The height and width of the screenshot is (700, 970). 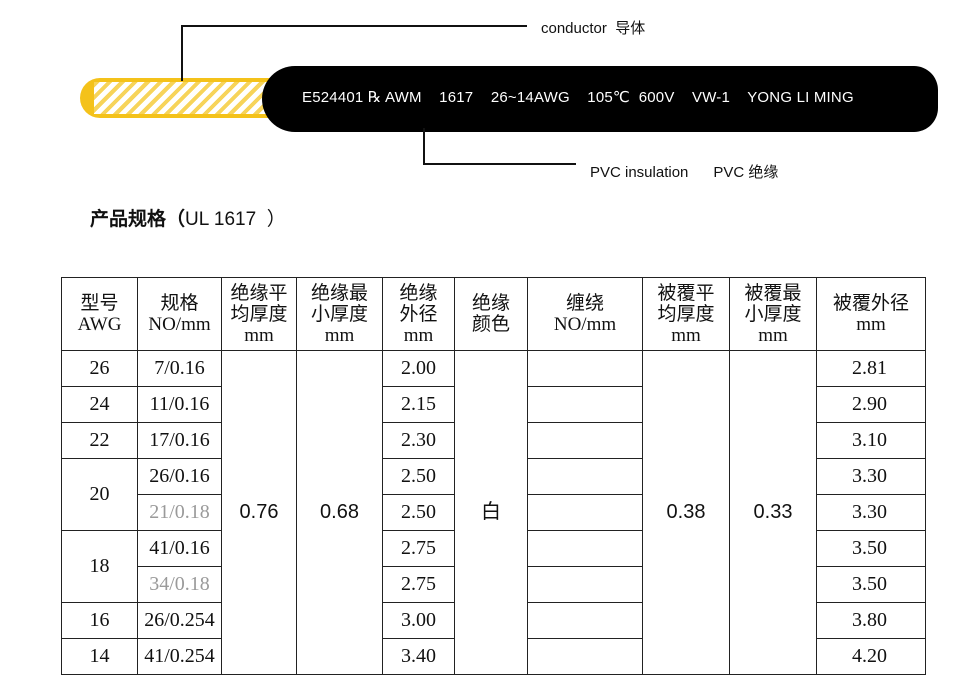 I want to click on awg-cell: 16, so click(x=99, y=620).